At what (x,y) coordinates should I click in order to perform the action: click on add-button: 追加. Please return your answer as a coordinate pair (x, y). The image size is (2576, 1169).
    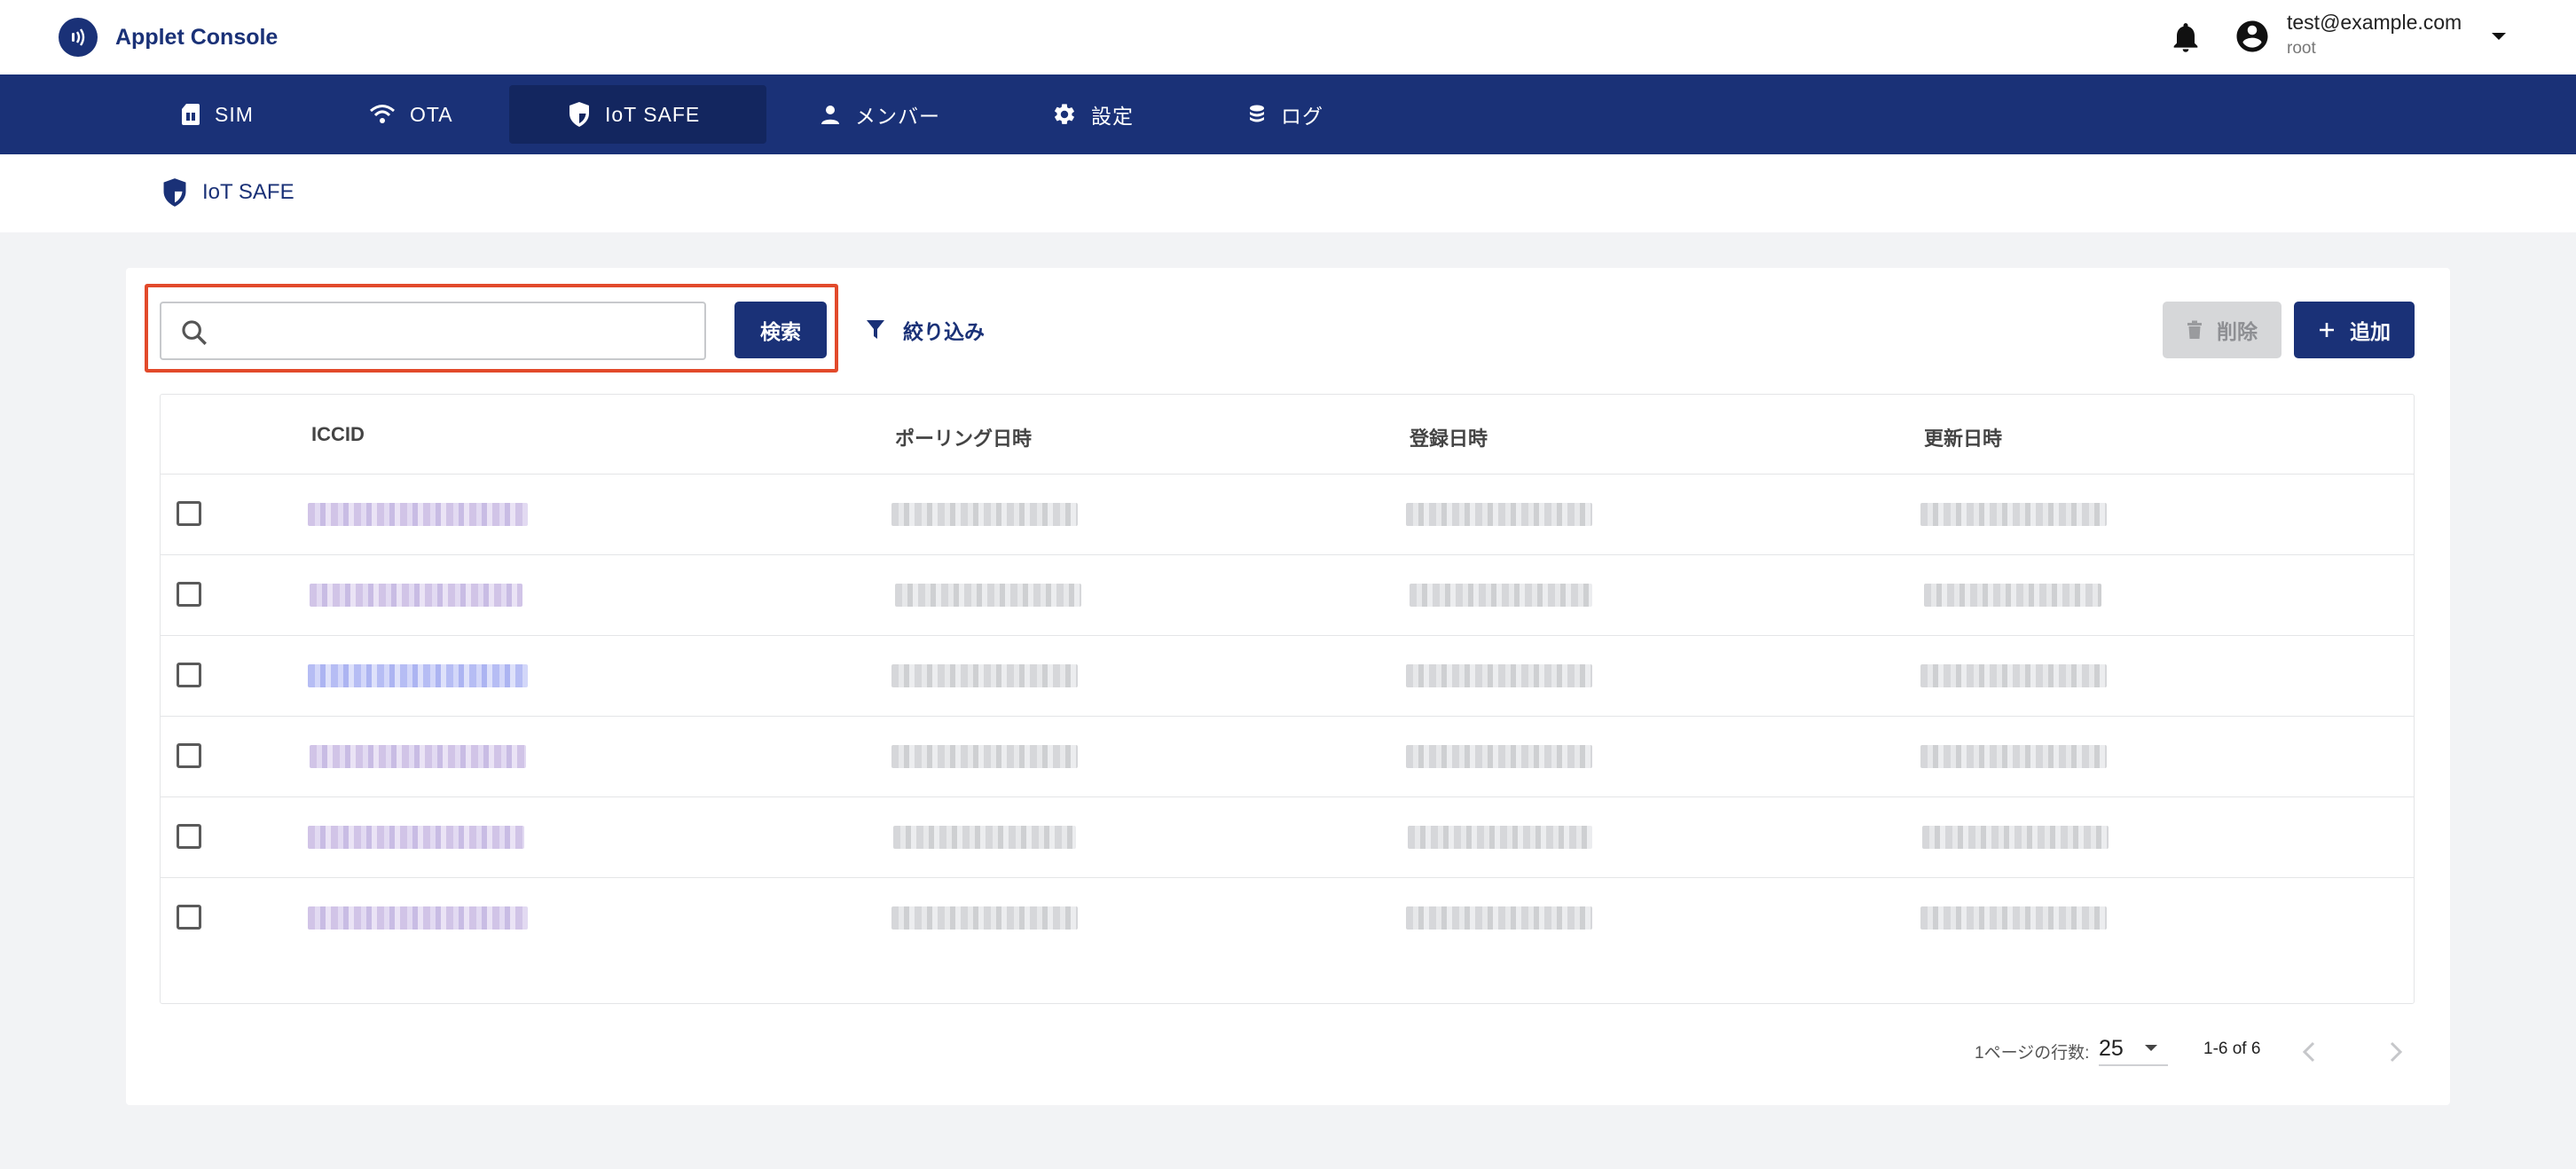
    Looking at the image, I should click on (2354, 330).